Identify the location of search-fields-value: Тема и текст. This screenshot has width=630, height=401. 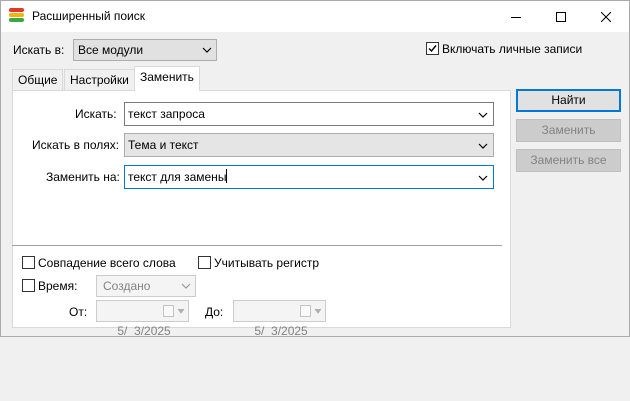
(163, 145).